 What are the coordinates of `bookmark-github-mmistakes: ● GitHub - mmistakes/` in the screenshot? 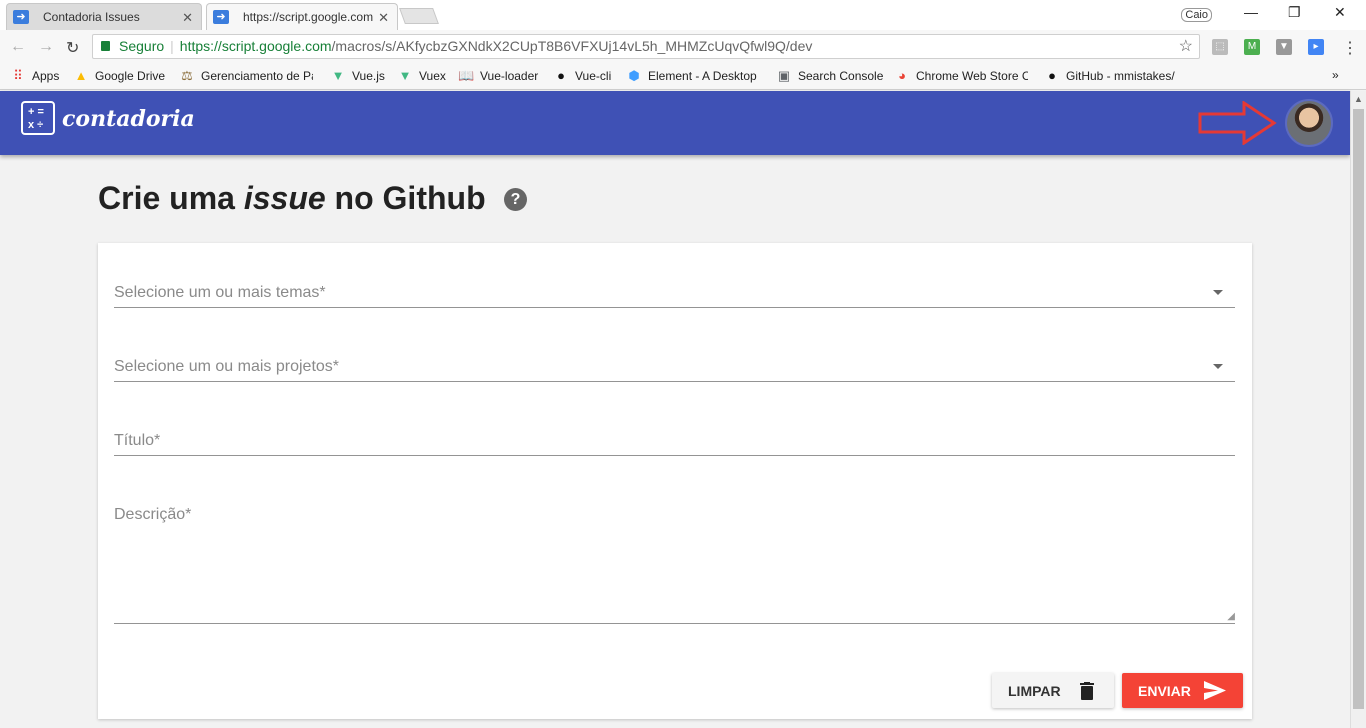 It's located at (1111, 76).